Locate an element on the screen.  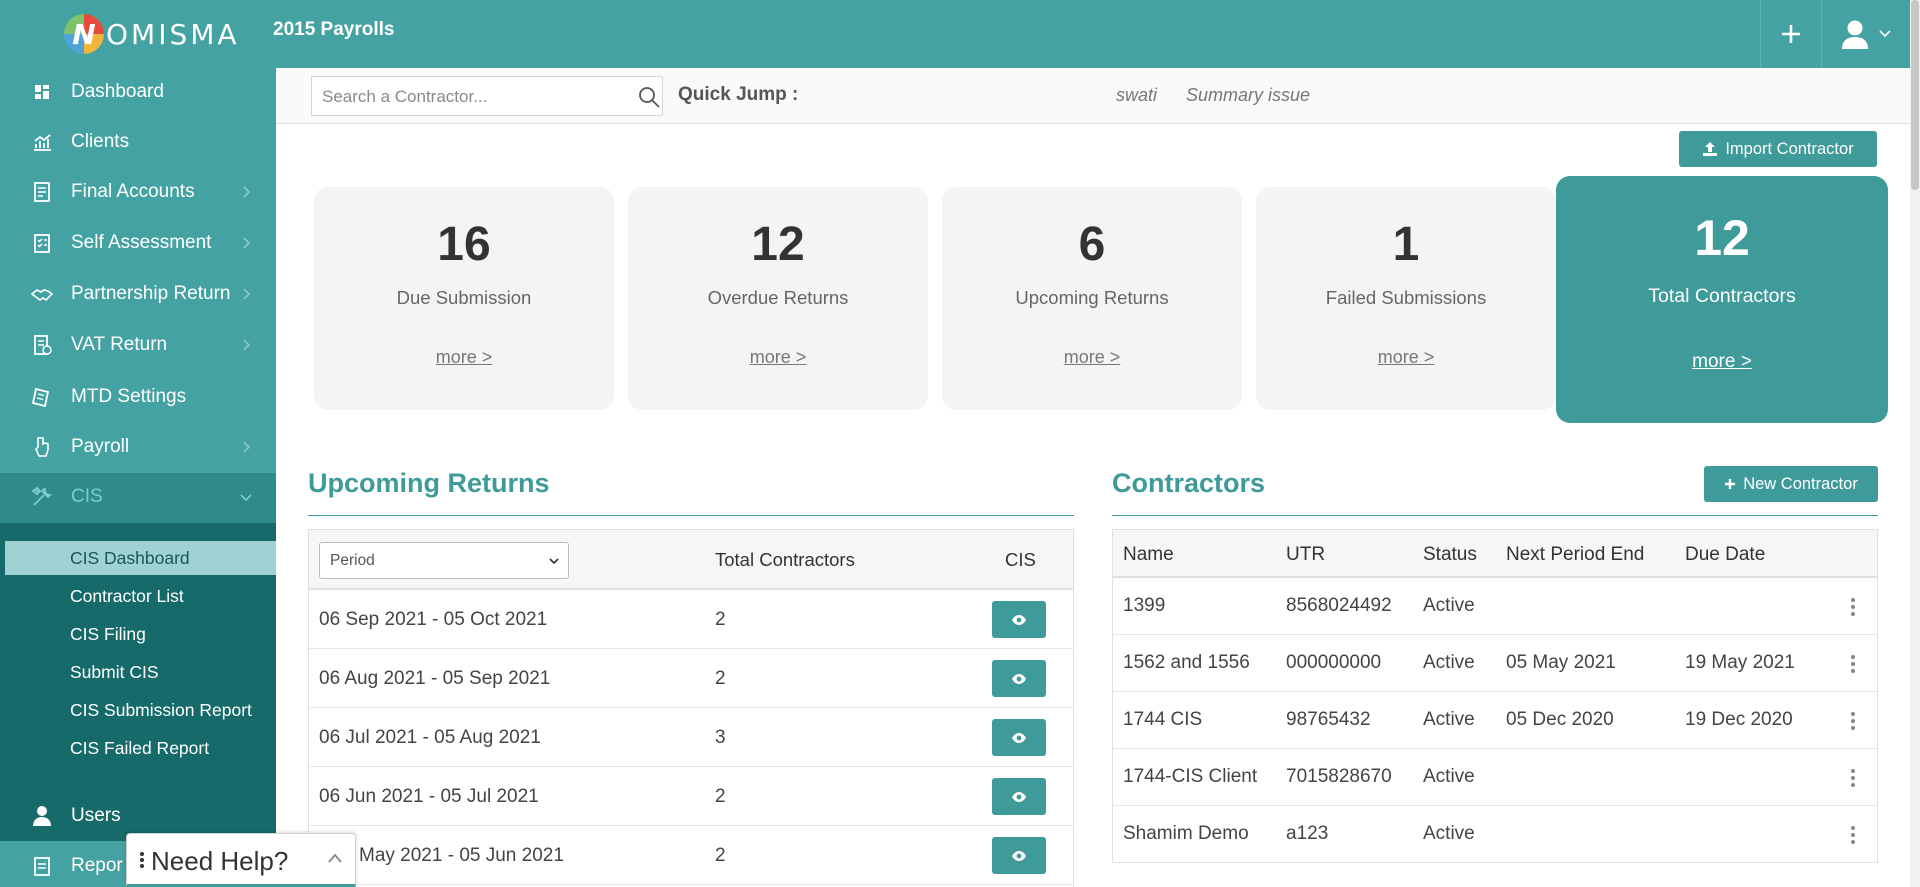
section-divider is located at coordinates (691, 515).